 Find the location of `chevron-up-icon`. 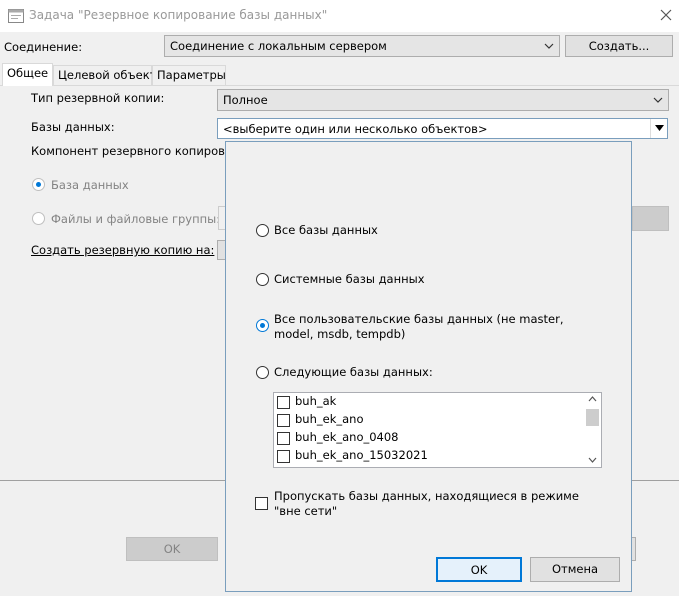

chevron-up-icon is located at coordinates (592, 399).